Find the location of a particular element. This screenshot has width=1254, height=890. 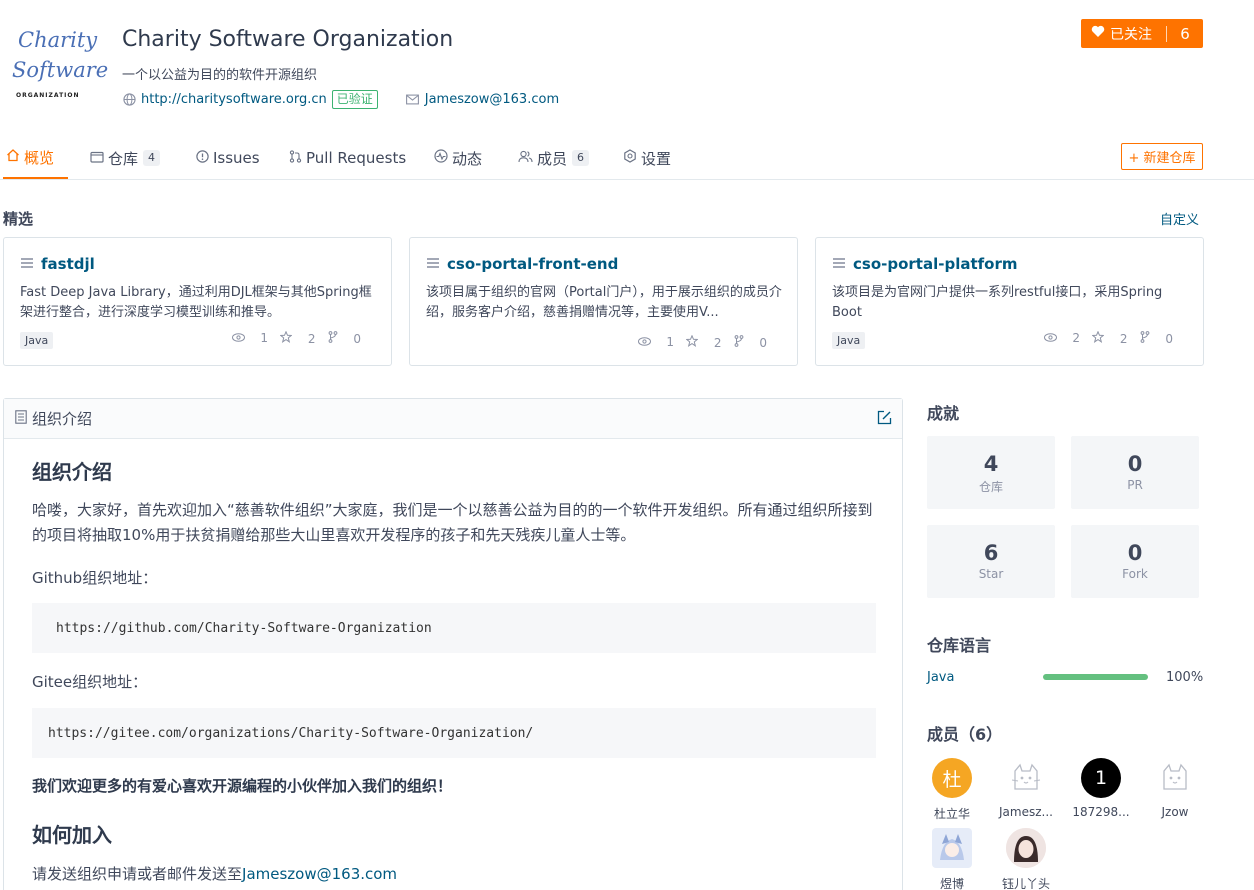

pull-request-icon is located at coordinates (295, 158).